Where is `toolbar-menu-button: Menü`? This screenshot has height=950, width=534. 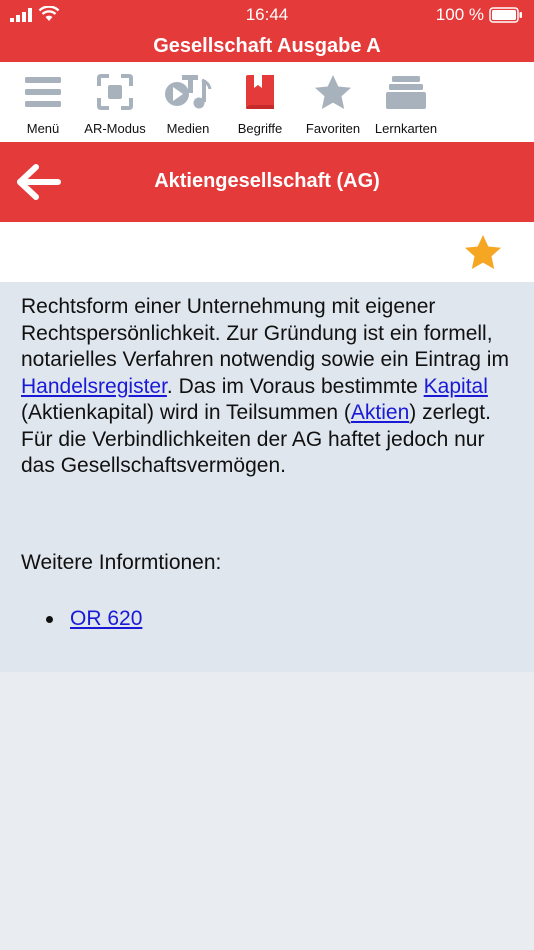
toolbar-menu-button: Menü is located at coordinates (43, 102).